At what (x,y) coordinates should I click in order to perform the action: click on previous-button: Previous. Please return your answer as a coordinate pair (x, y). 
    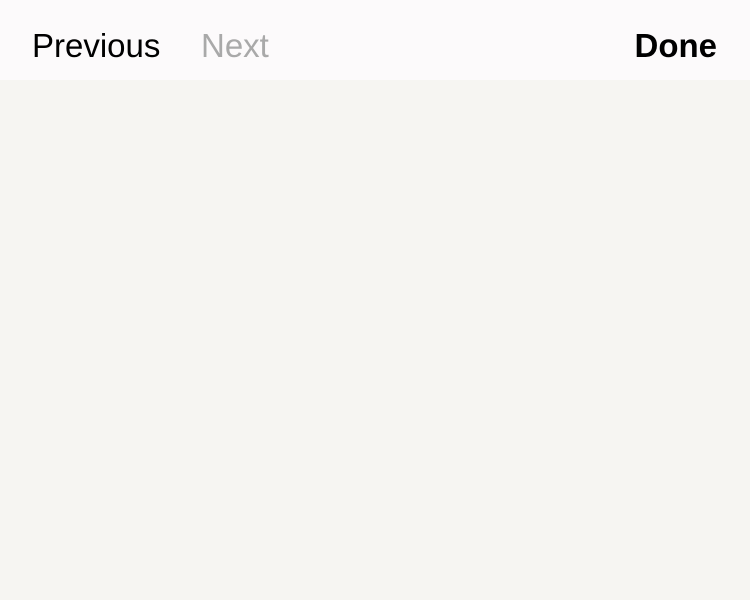
    Looking at the image, I should click on (96, 40).